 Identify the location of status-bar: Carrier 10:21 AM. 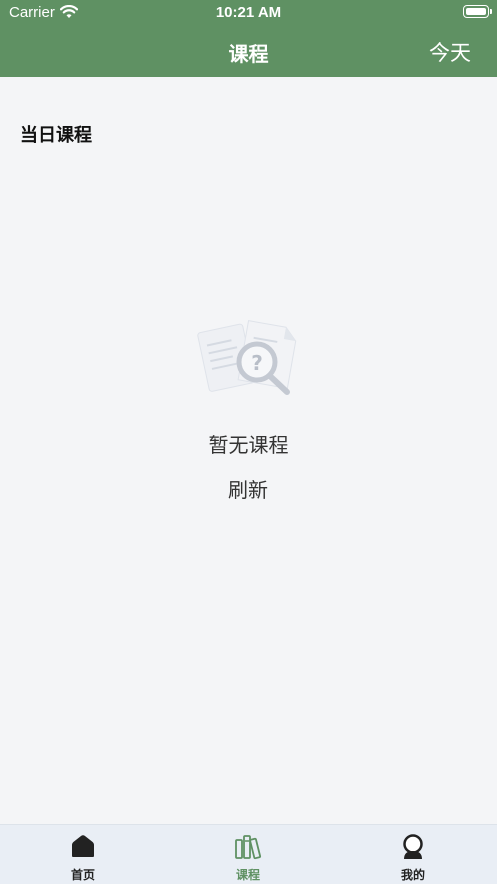
(248, 13).